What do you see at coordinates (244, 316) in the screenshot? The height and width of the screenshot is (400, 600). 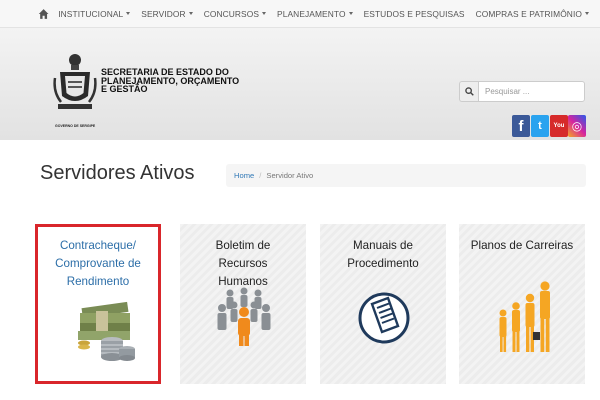 I see `people-group-icon` at bounding box center [244, 316].